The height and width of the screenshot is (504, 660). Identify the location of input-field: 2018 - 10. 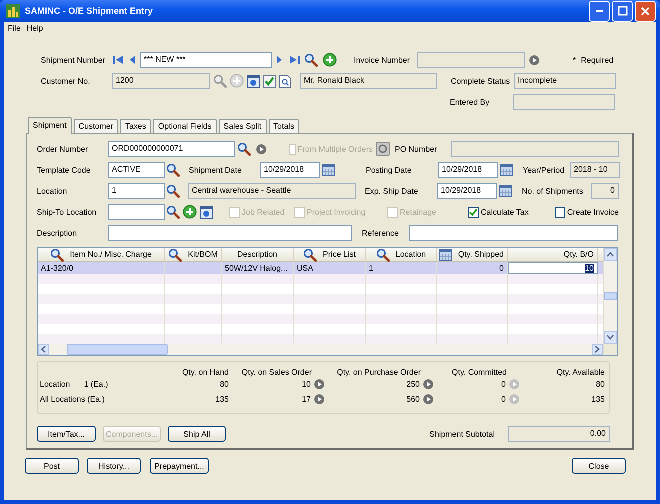
(595, 170).